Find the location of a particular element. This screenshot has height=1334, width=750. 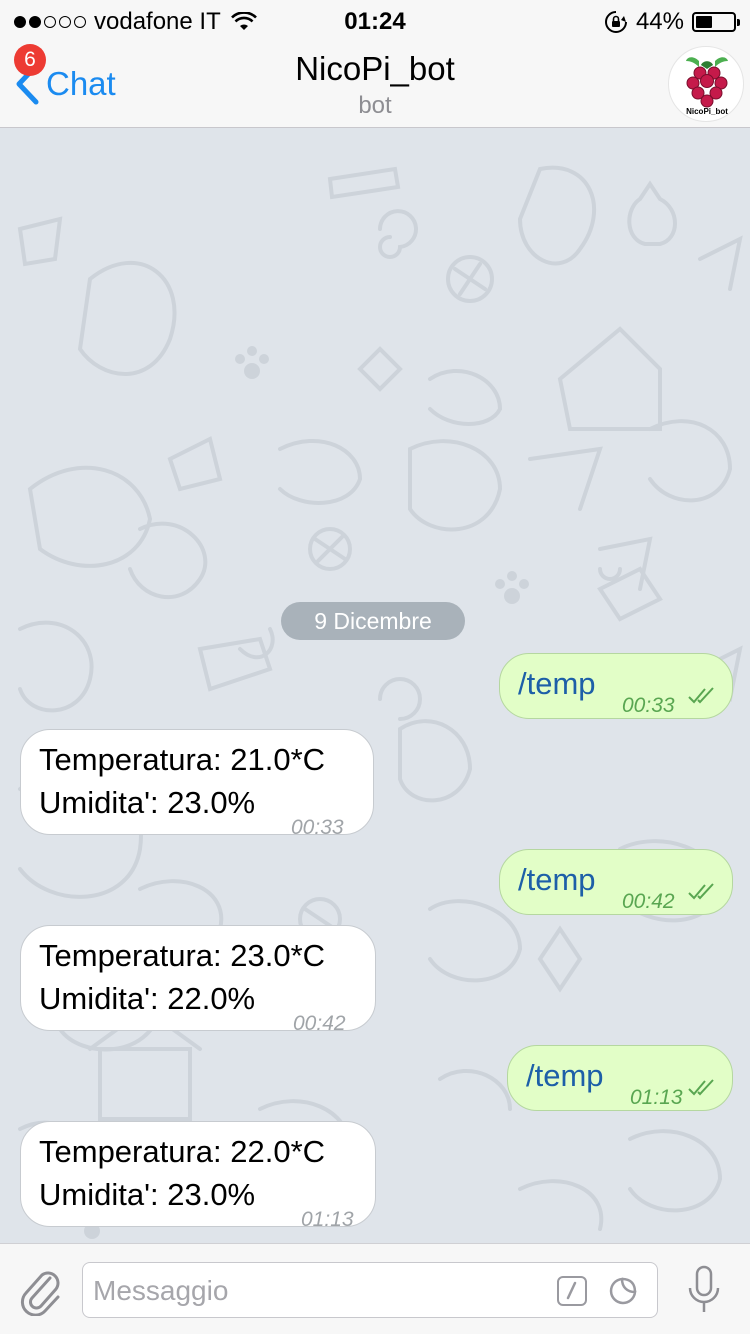

bot-avatar: NicoPi_bot is located at coordinates (706, 84).